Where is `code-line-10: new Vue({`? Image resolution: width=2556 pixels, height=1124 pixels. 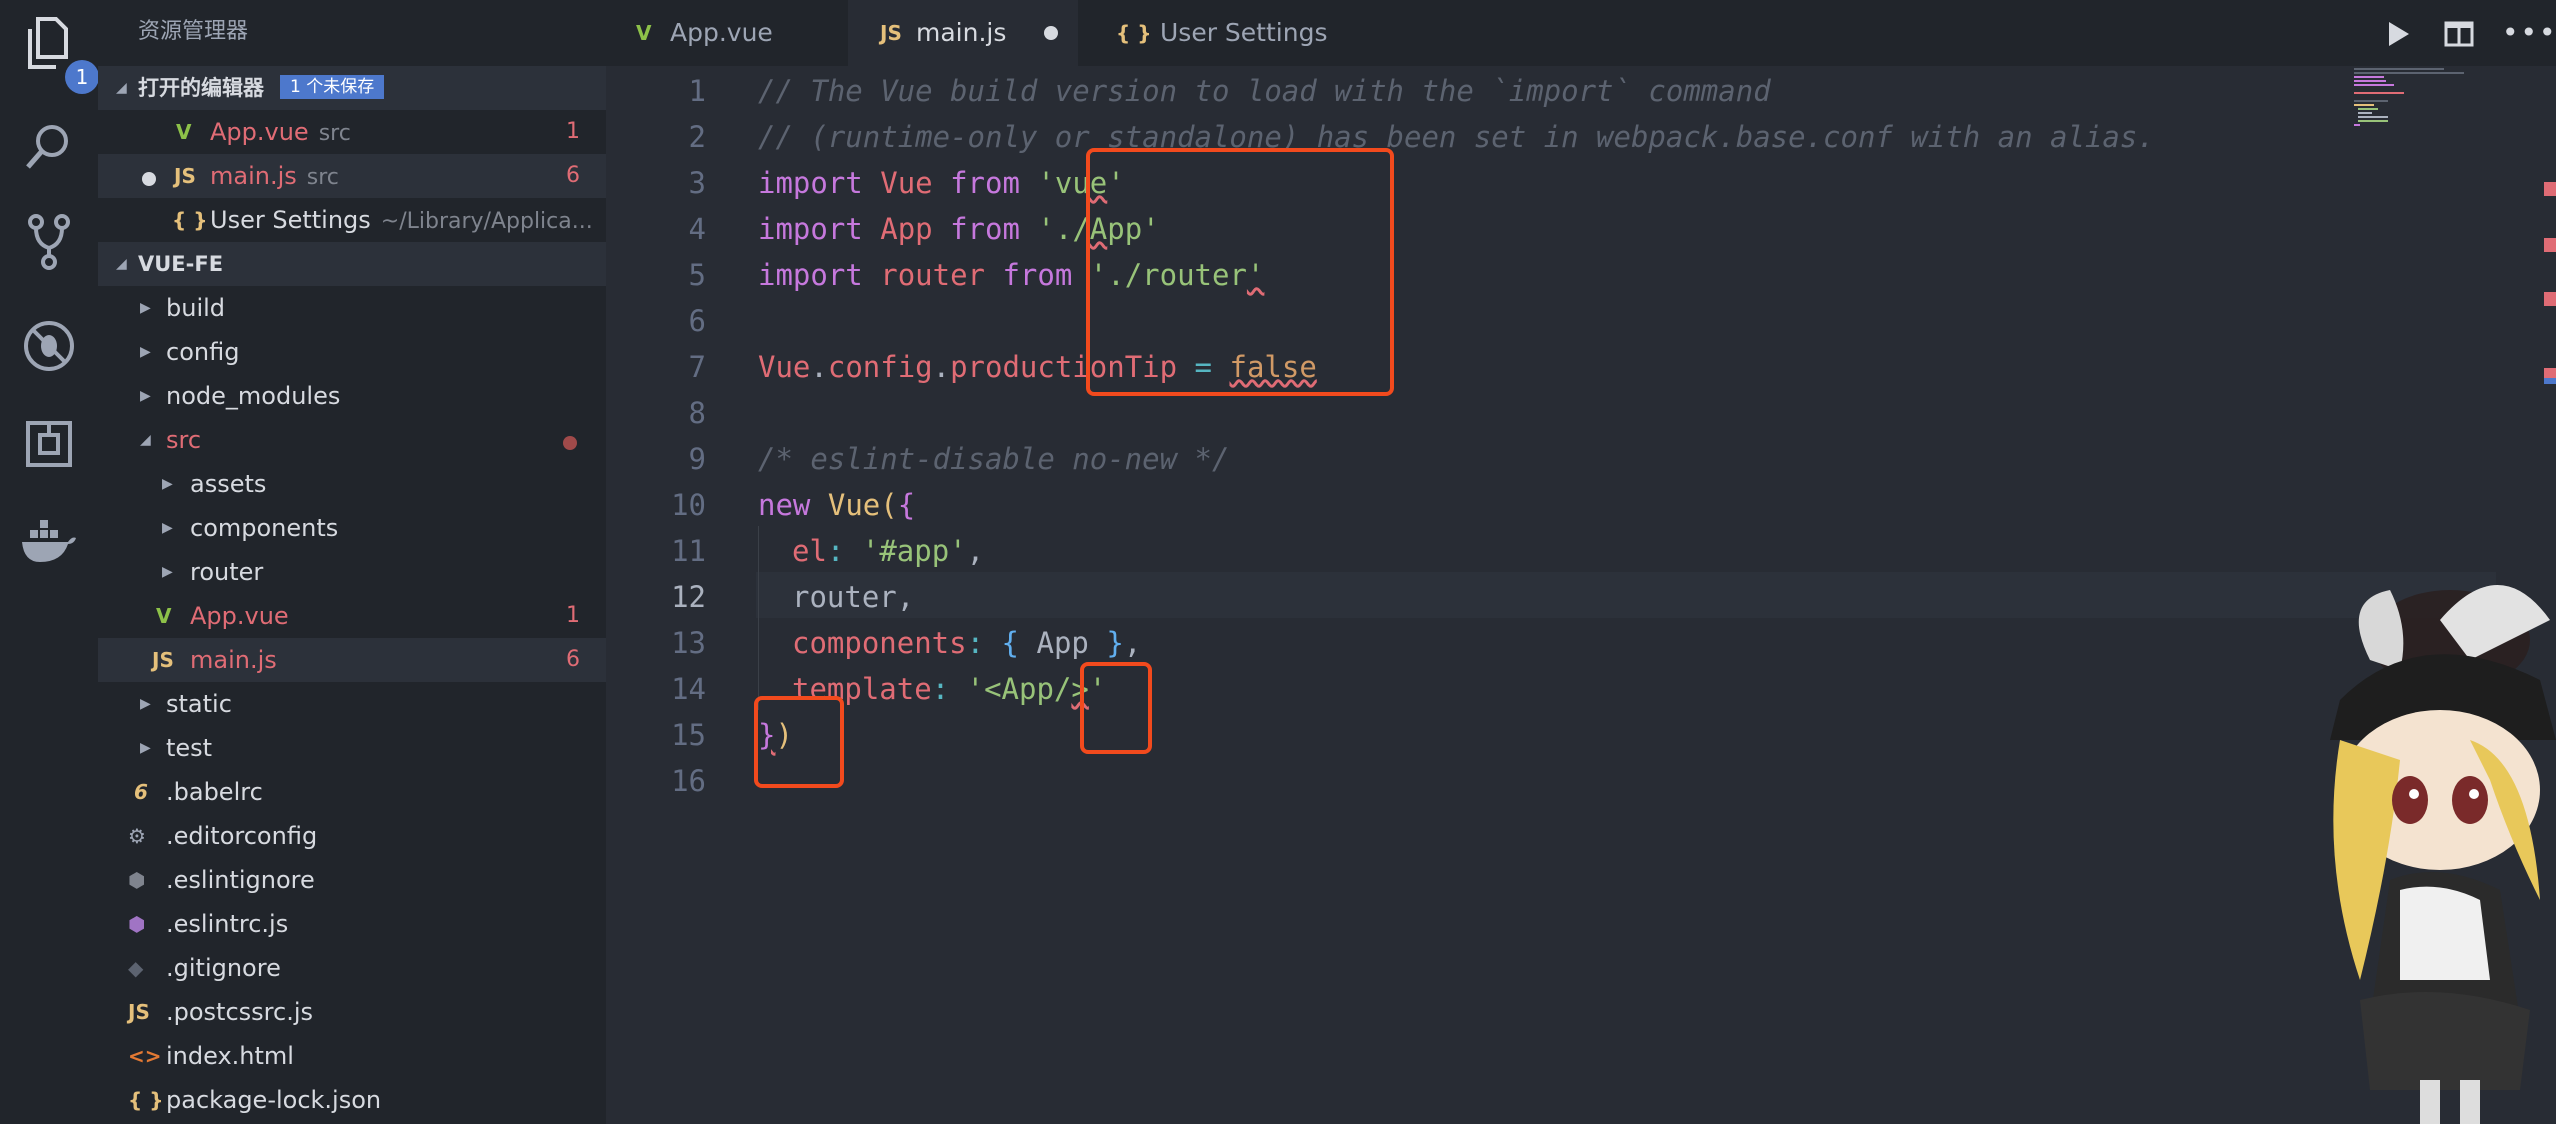 code-line-10: new Vue({ is located at coordinates (837, 505).